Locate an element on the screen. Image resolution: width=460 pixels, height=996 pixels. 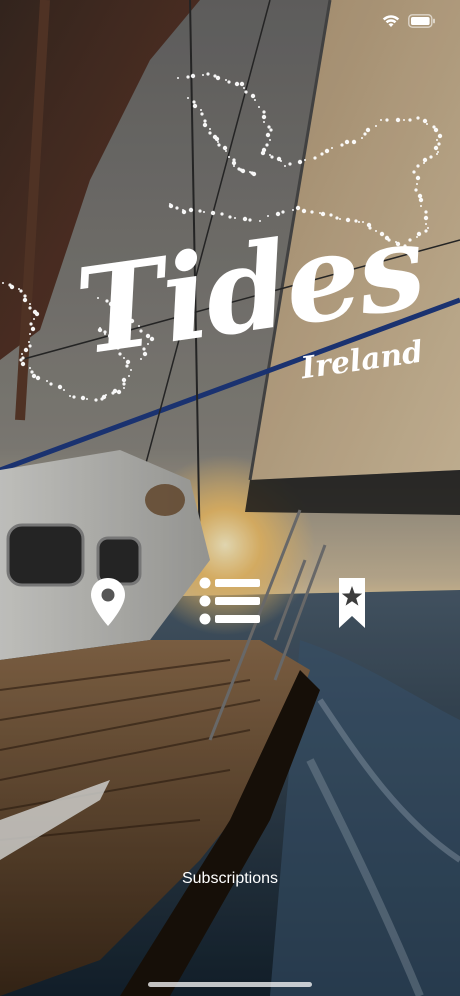
favorites-button is located at coordinates (352, 603).